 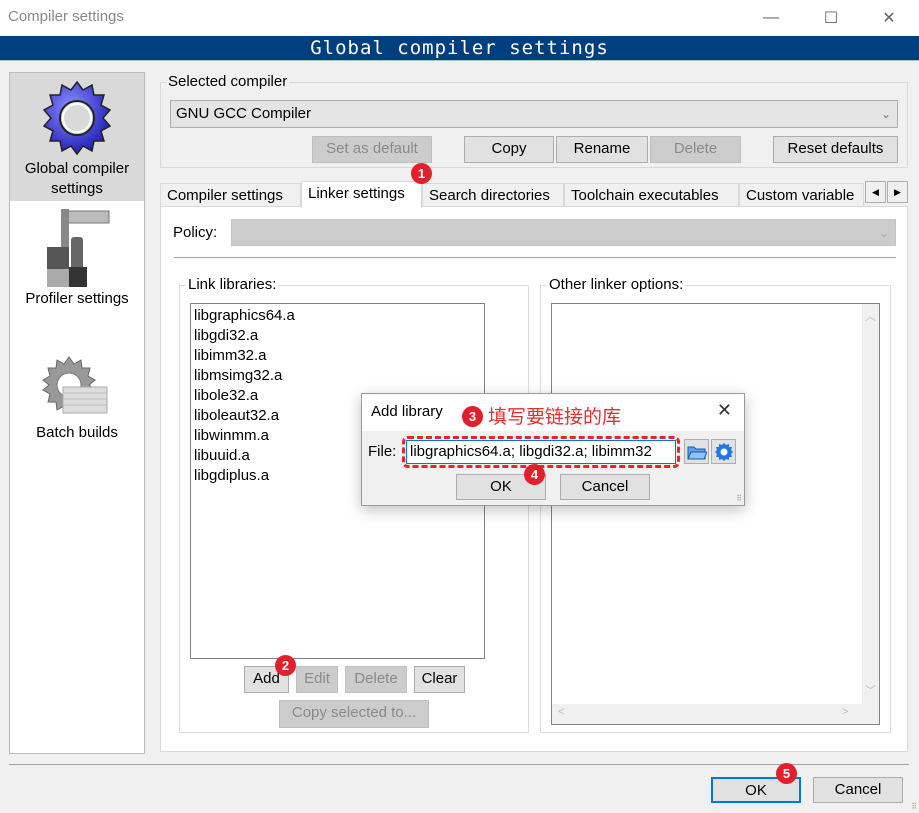 I want to click on sidebar-item-batch-builds: Batch builds, so click(x=77, y=403).